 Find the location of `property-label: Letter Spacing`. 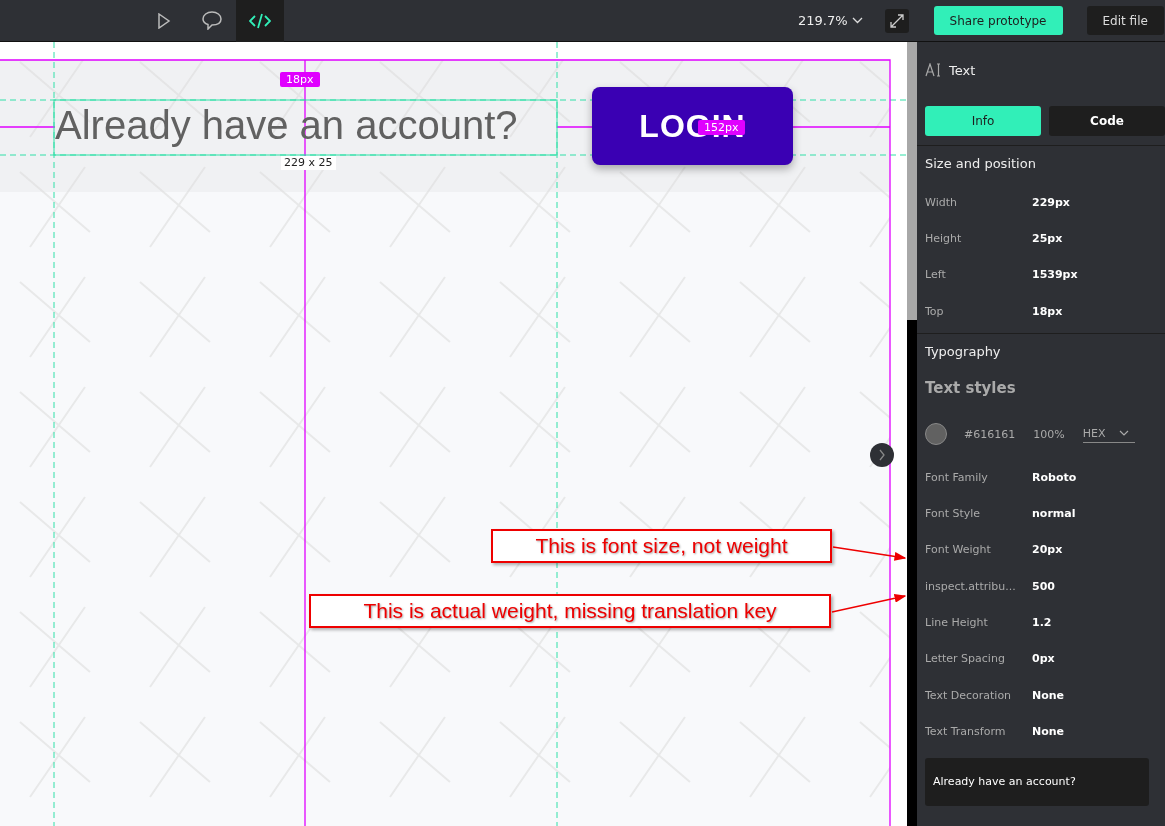

property-label: Letter Spacing is located at coordinates (965, 659).